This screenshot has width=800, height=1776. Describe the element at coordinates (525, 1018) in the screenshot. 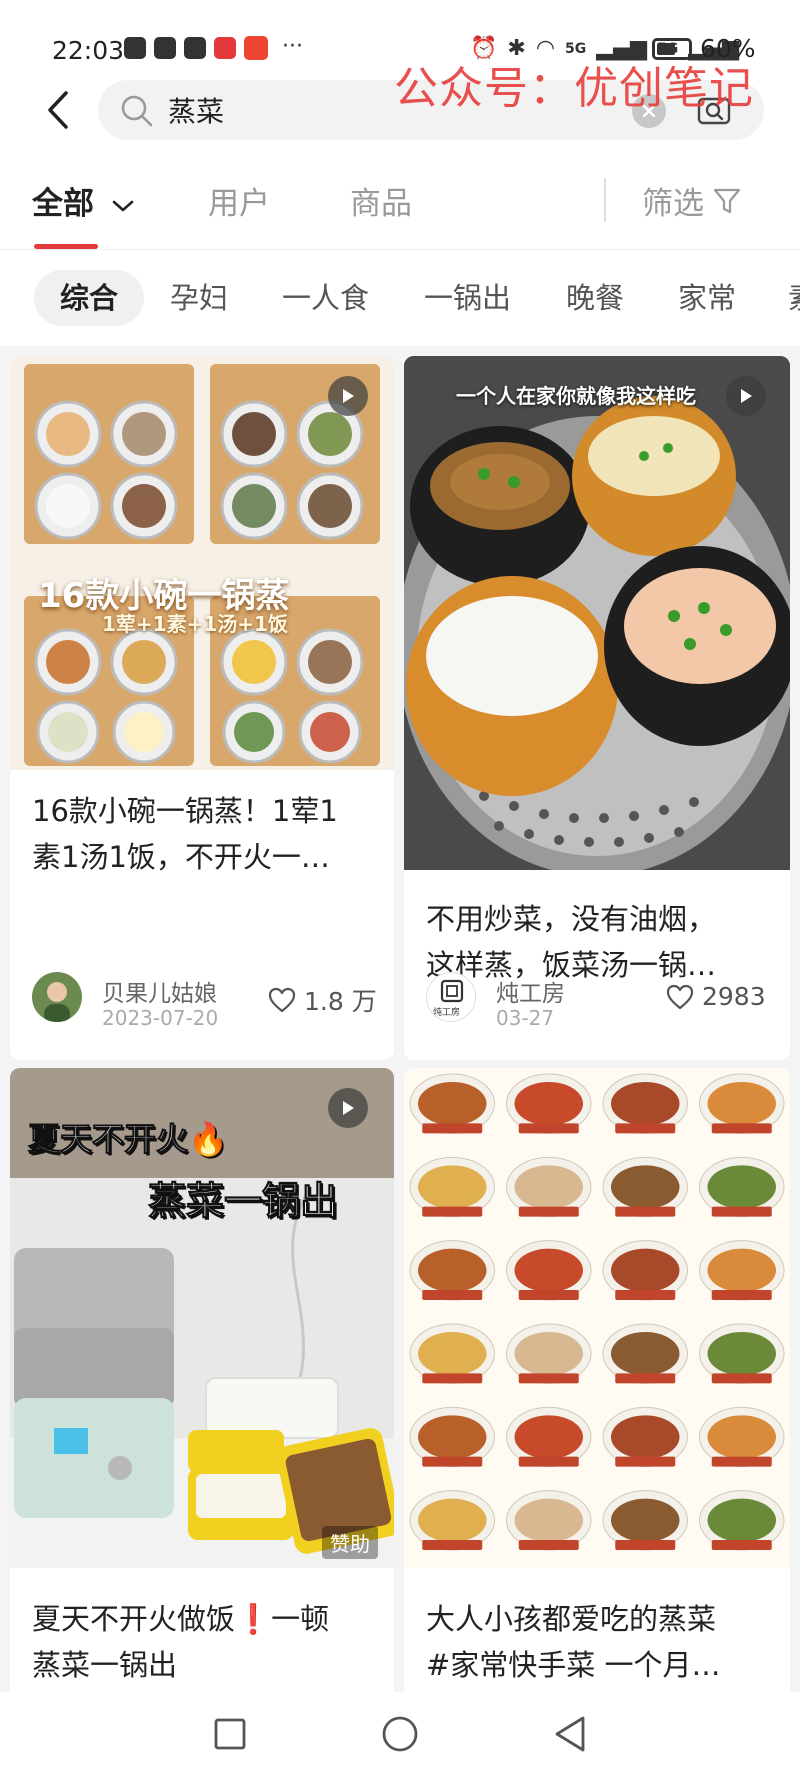

I see `post-date: 03-27` at that location.